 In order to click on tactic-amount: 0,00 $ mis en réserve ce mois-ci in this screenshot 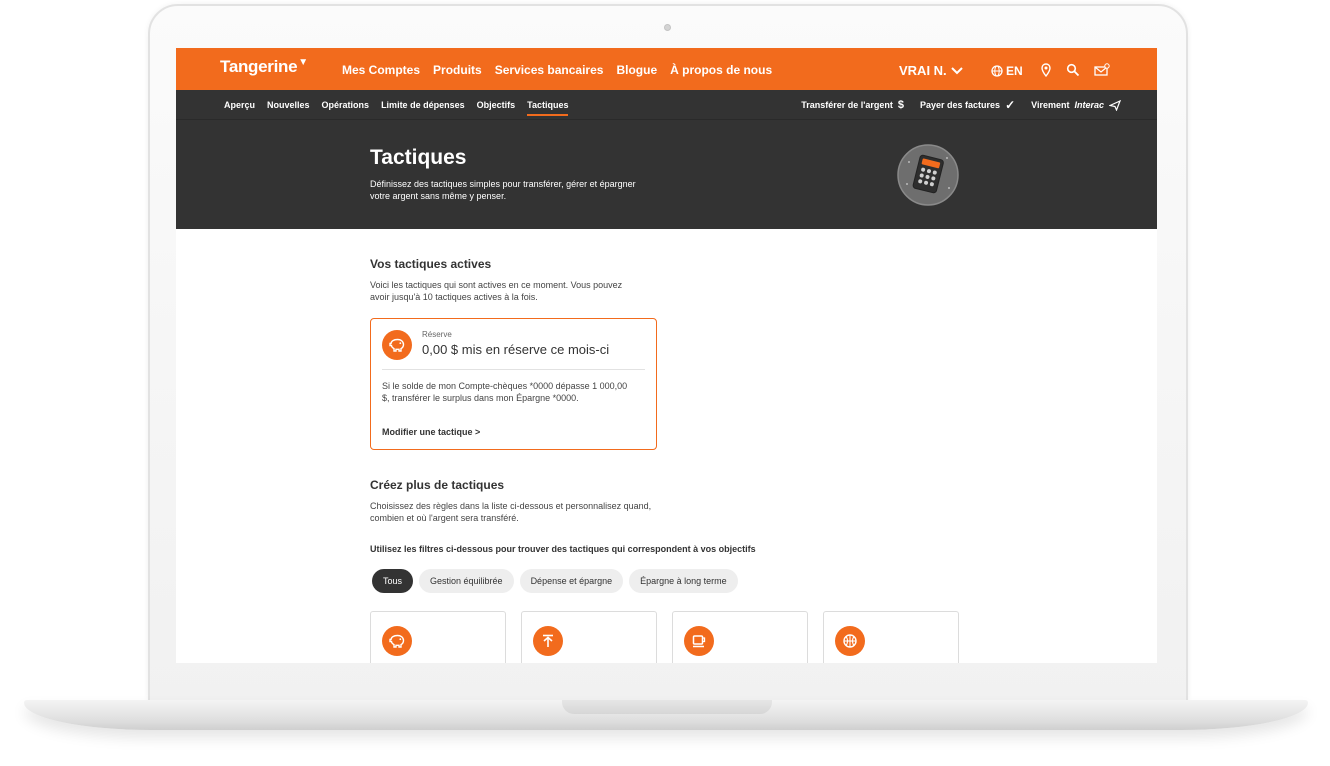, I will do `click(516, 349)`.